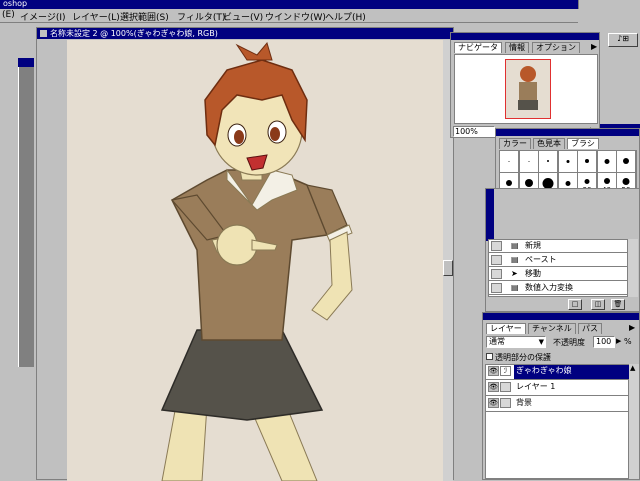 This screenshot has height=481, width=640. I want to click on action-row-transform: ▤ 数値入力変換, so click(558, 288).